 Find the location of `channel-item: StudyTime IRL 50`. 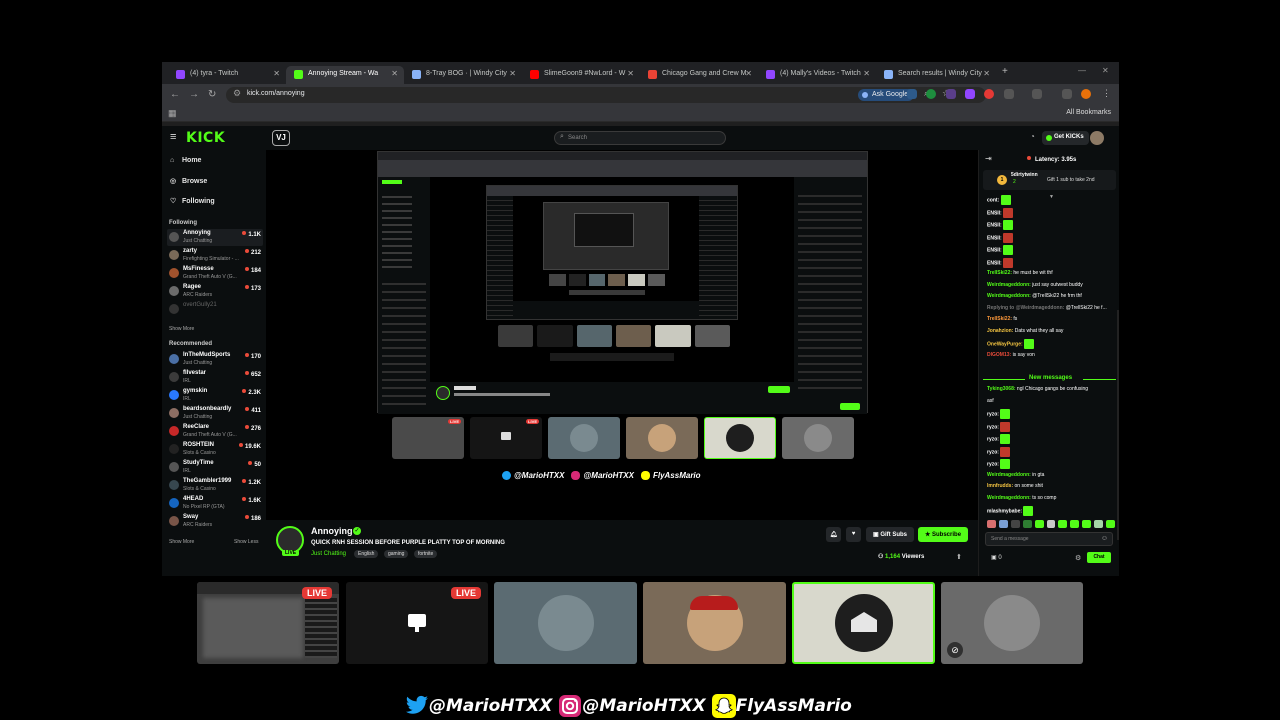

channel-item: StudyTime IRL 50 is located at coordinates (215, 467).